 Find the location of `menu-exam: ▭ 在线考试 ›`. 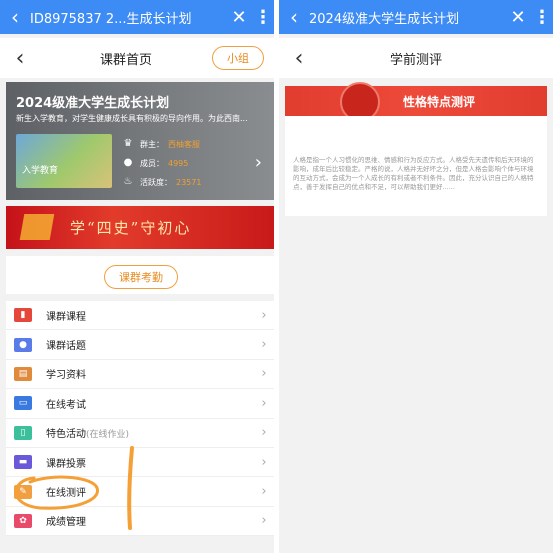

menu-exam: ▭ 在线考试 › is located at coordinates (140, 404).